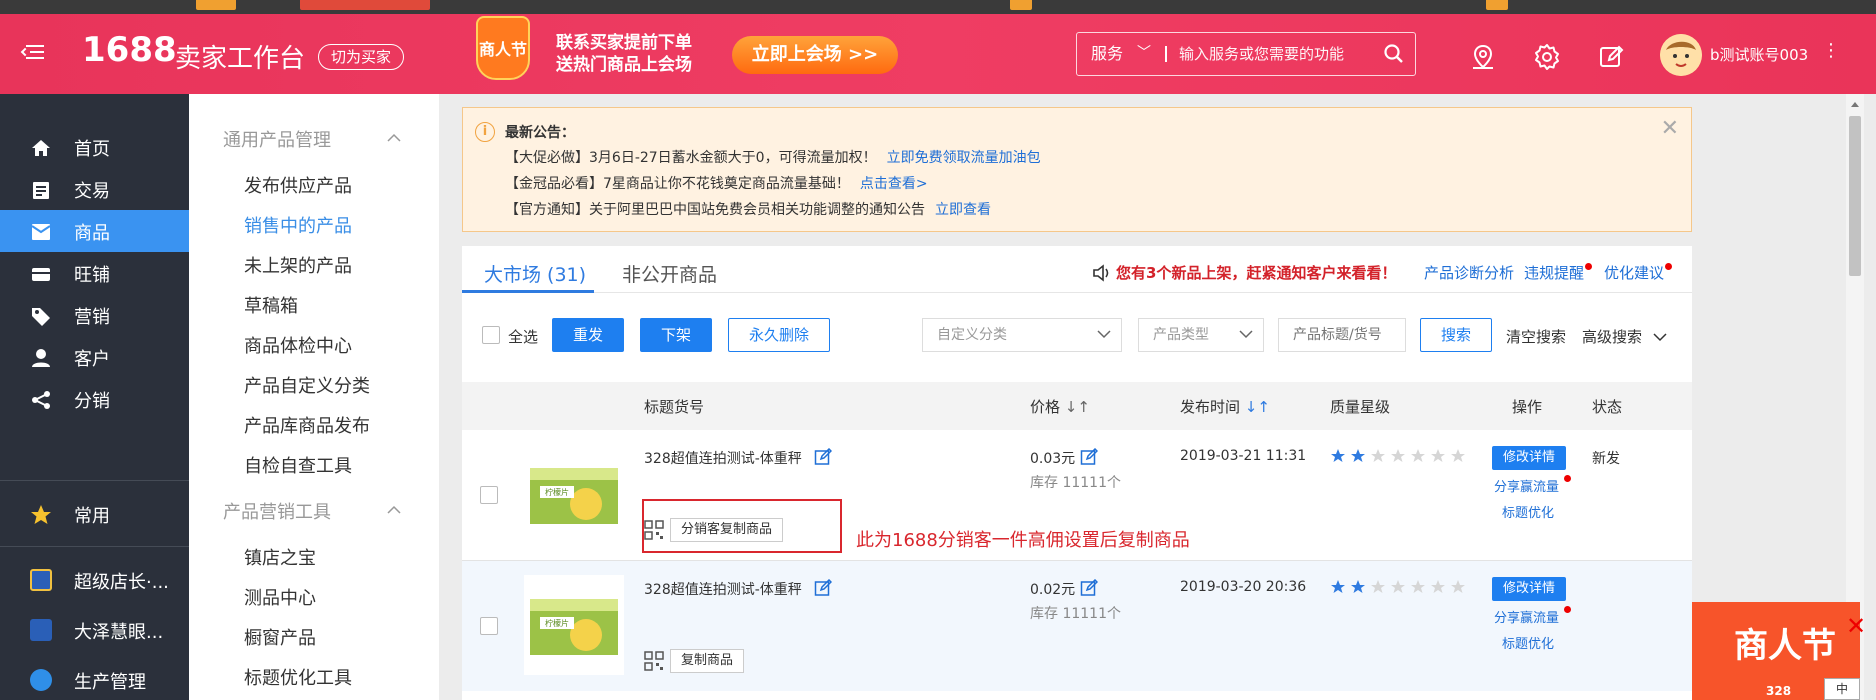 This screenshot has width=1876, height=700. What do you see at coordinates (94, 231) in the screenshot?
I see `nav-item-products: 商品` at bounding box center [94, 231].